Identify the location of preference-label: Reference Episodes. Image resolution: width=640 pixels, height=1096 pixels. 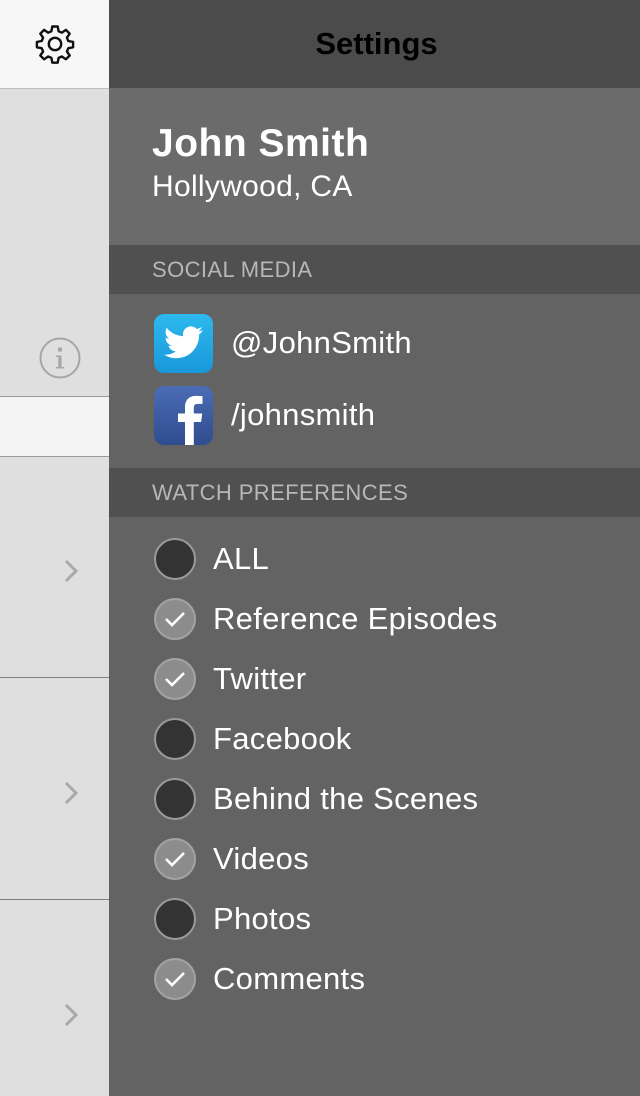
(355, 618).